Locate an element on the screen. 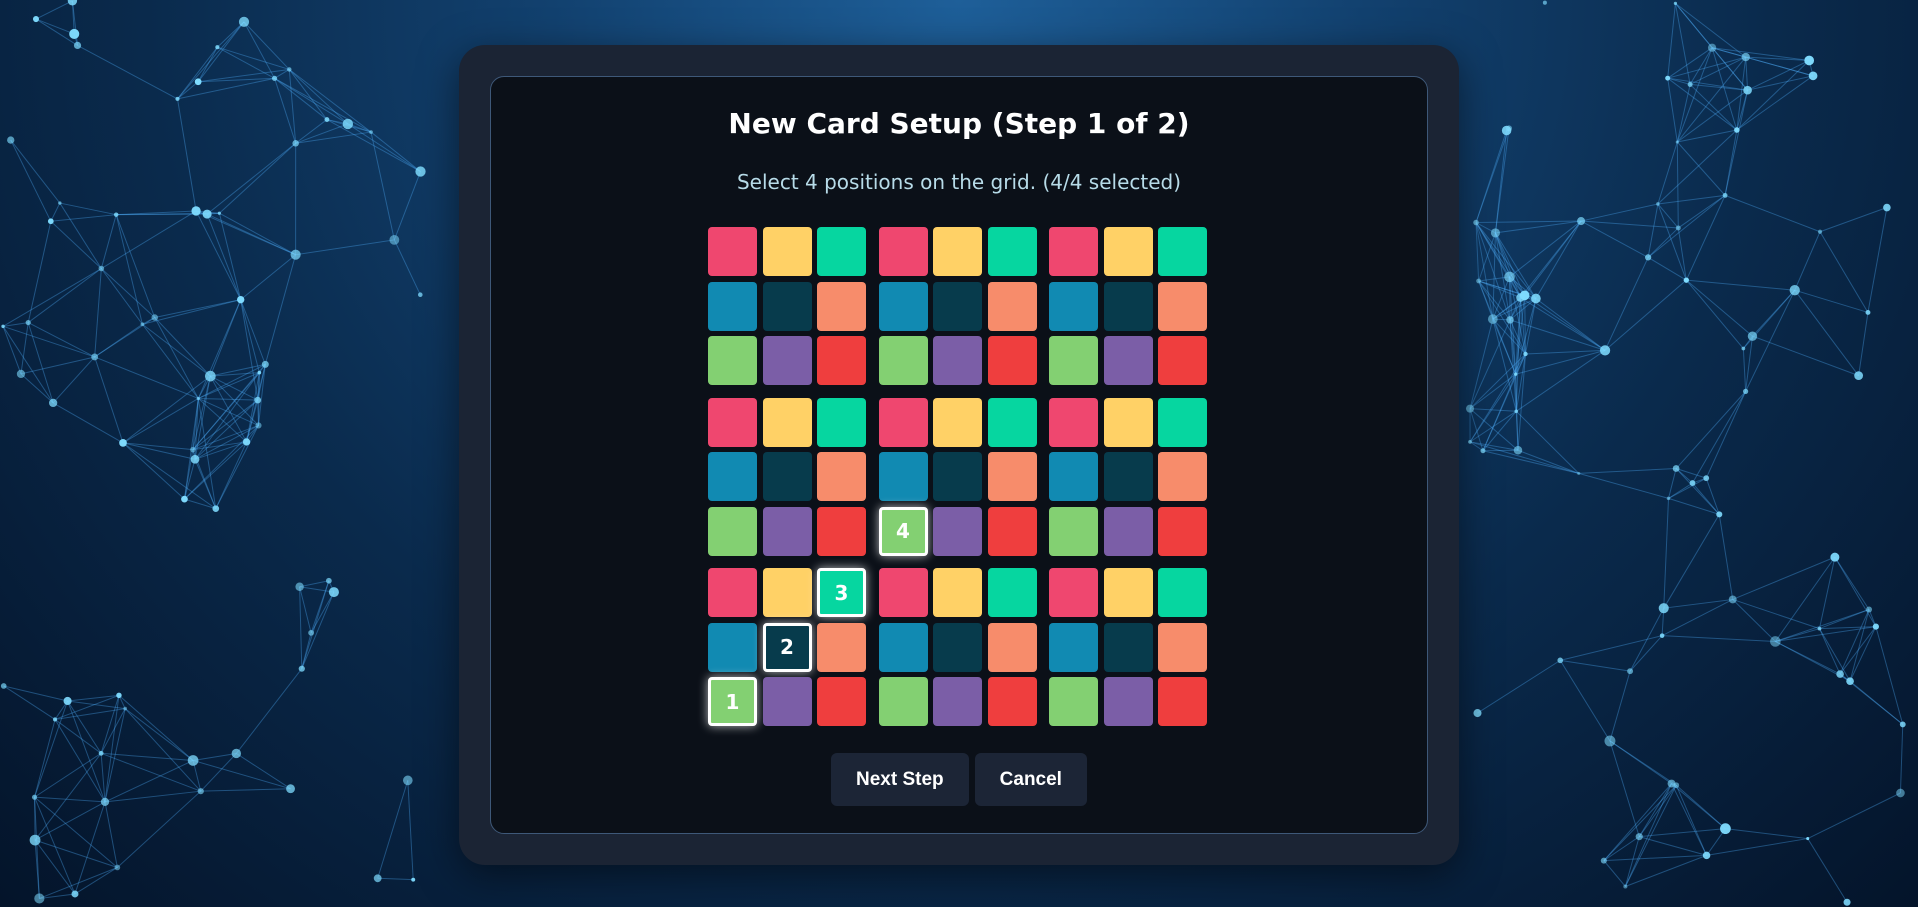 This screenshot has width=1918, height=907. position-grid: 4321 is located at coordinates (959, 478).